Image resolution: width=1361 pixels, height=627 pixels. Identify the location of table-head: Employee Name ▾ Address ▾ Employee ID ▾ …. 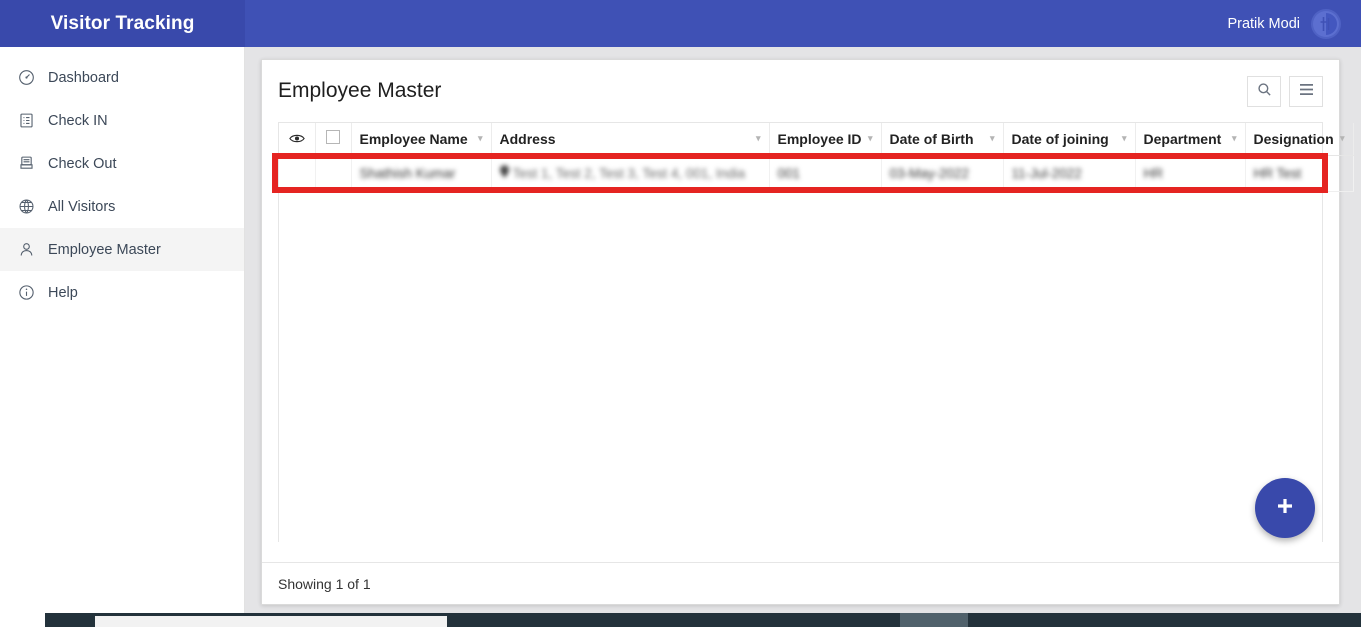
(816, 139).